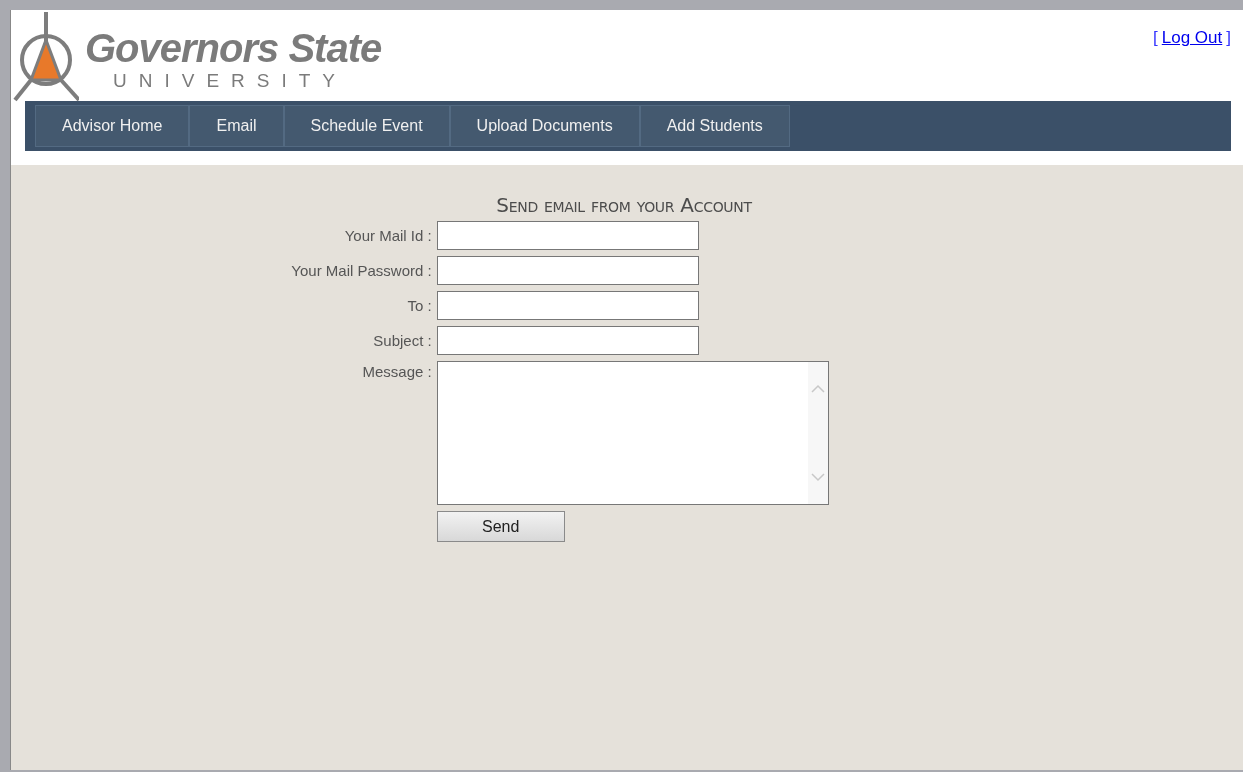 The width and height of the screenshot is (1243, 772). Describe the element at coordinates (1228, 38) in the screenshot. I see `bracket: ]` at that location.